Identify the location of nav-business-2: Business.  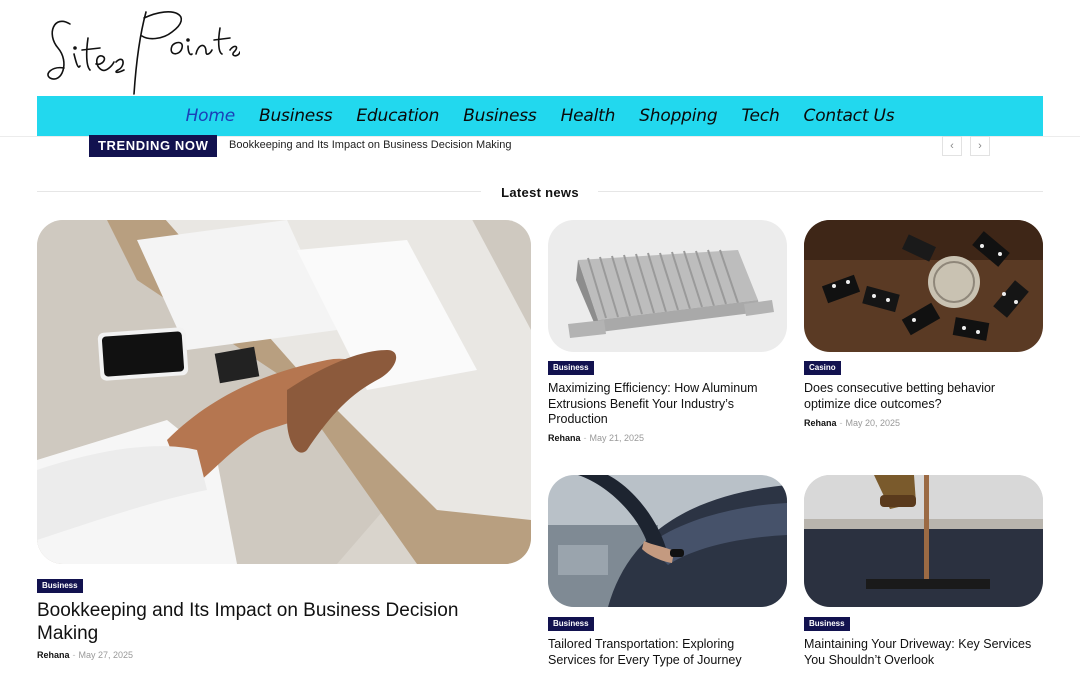
(499, 116).